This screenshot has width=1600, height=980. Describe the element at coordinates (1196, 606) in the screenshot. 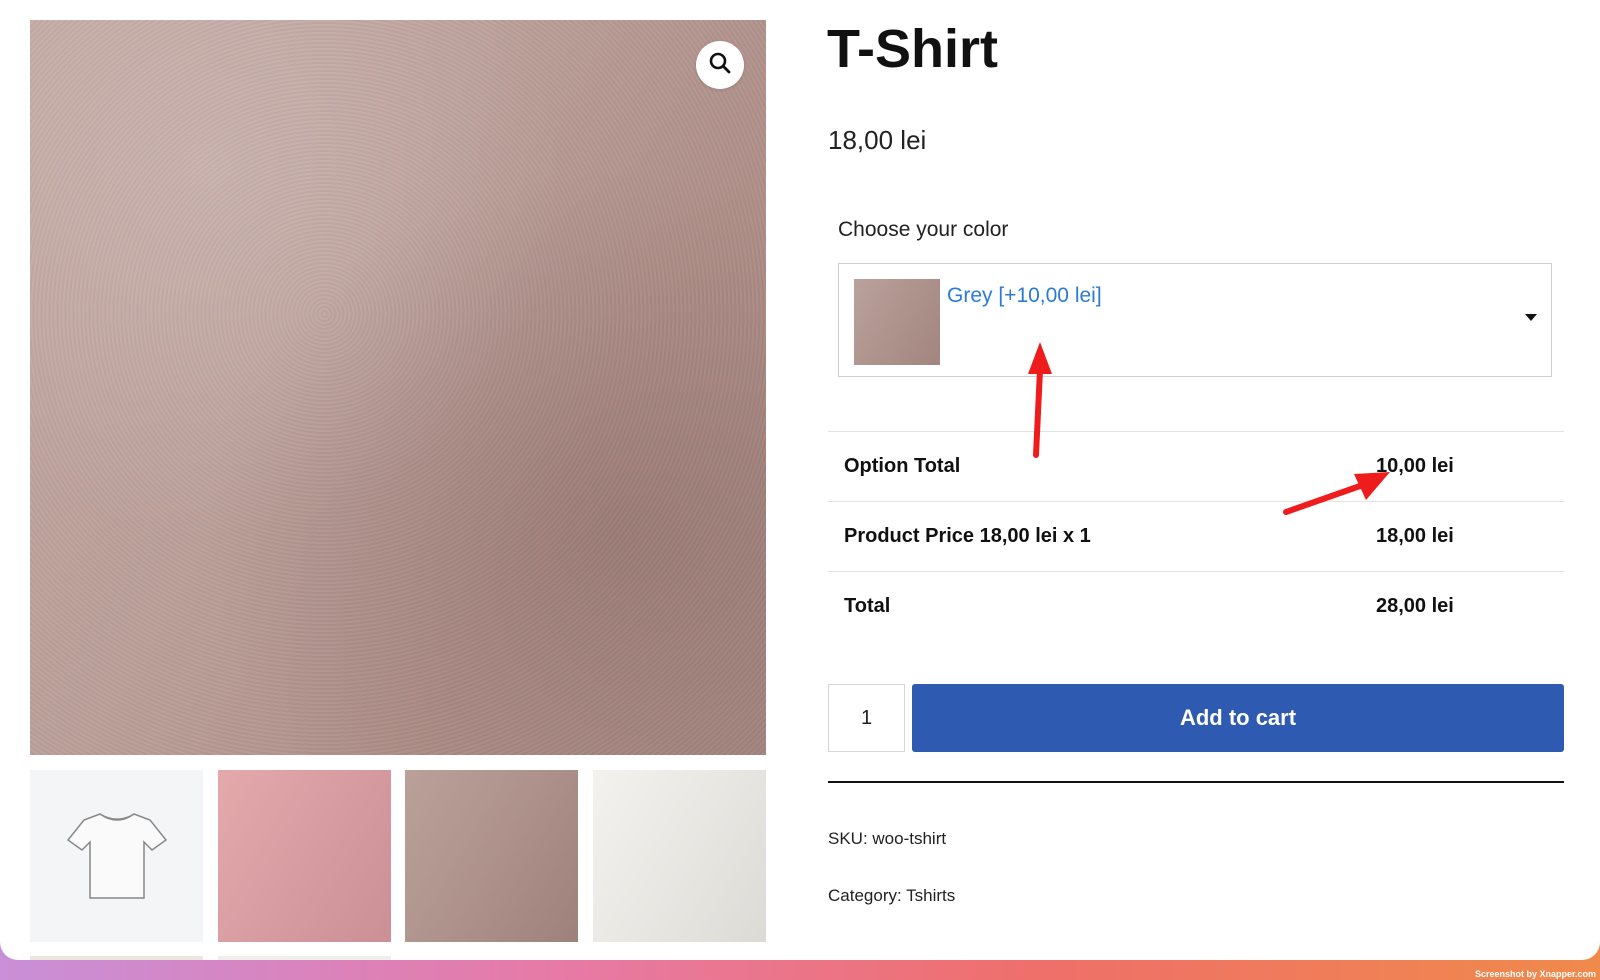

I see `table-row: Total 28,00 lei` at that location.